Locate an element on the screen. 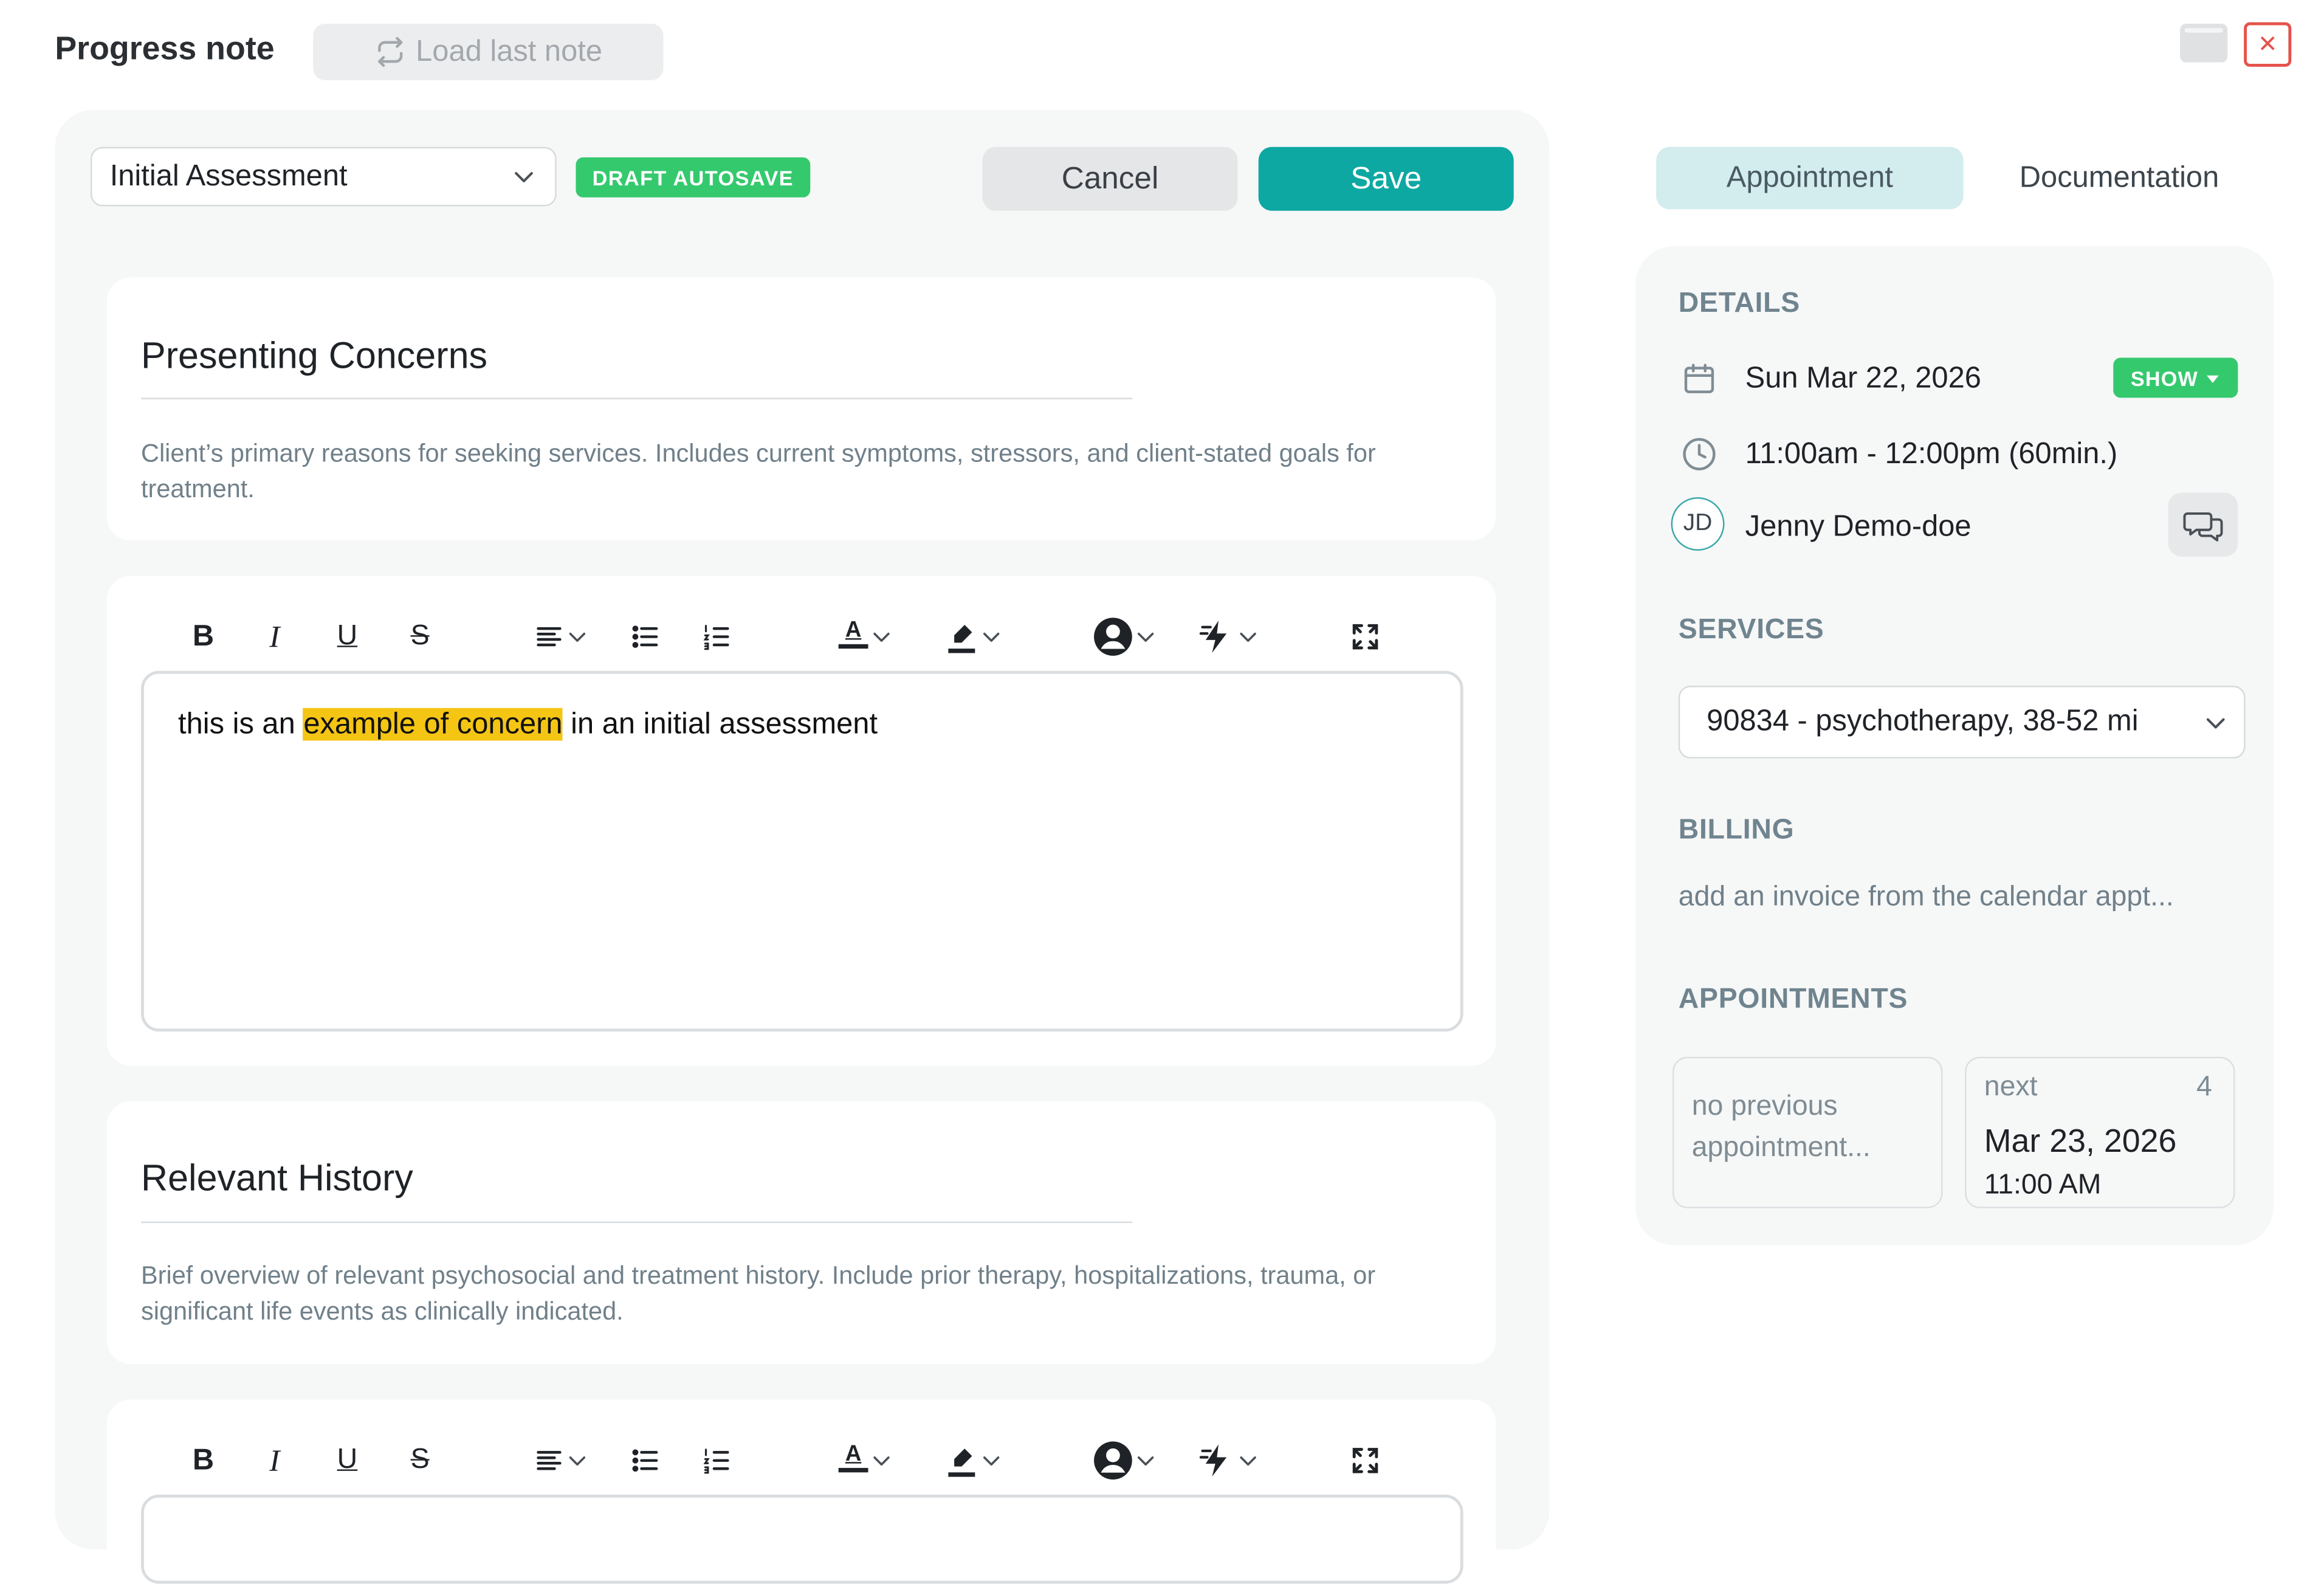  next-appointment-count: 4 is located at coordinates (2204, 1087).